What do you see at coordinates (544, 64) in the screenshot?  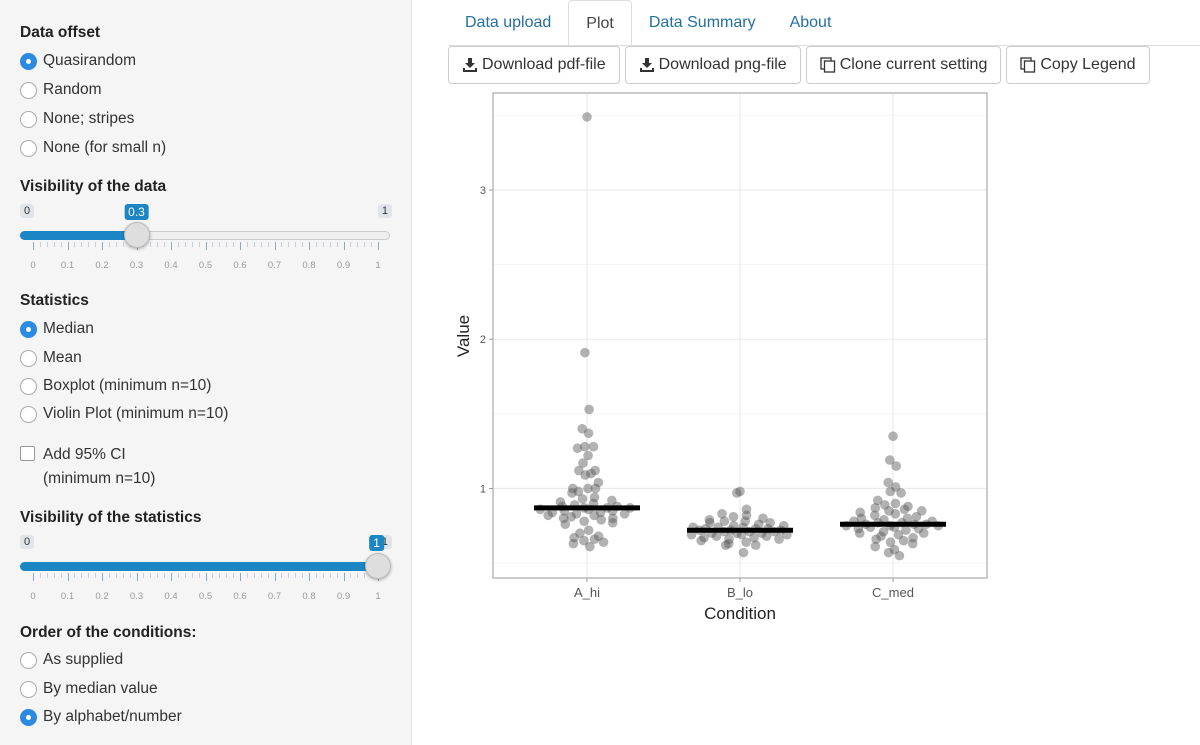 I see `button-label: Download pdf-file` at bounding box center [544, 64].